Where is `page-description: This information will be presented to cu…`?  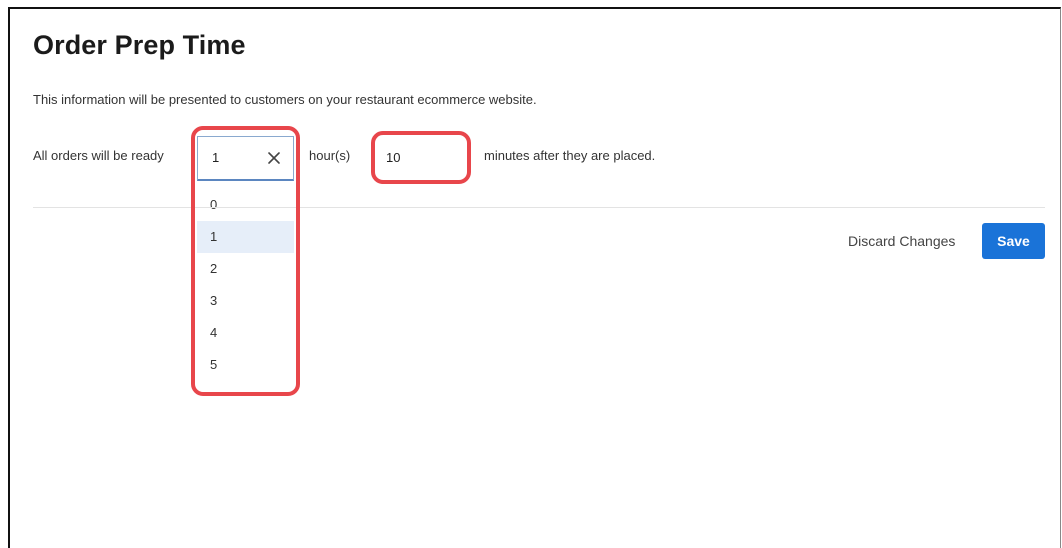
page-description: This information will be presented to cu… is located at coordinates (285, 99).